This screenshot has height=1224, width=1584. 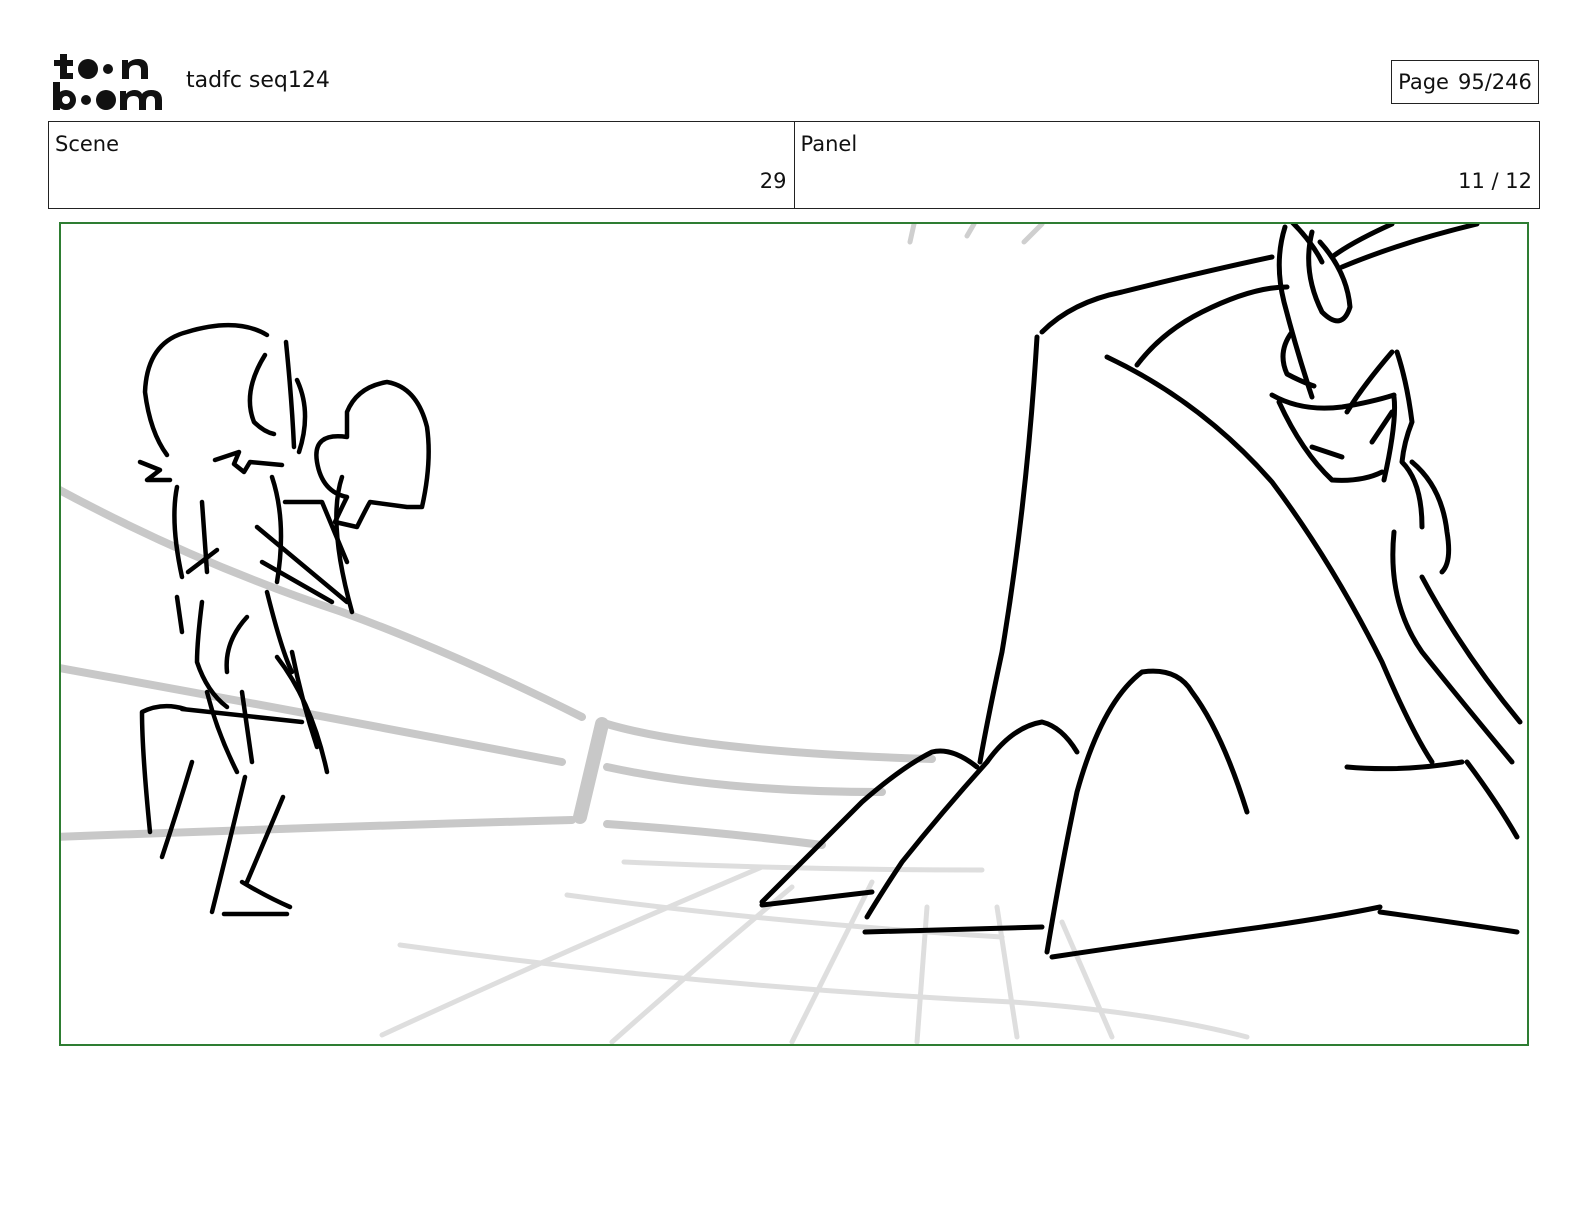 What do you see at coordinates (87, 144) in the screenshot?
I see `scene-label: Scene` at bounding box center [87, 144].